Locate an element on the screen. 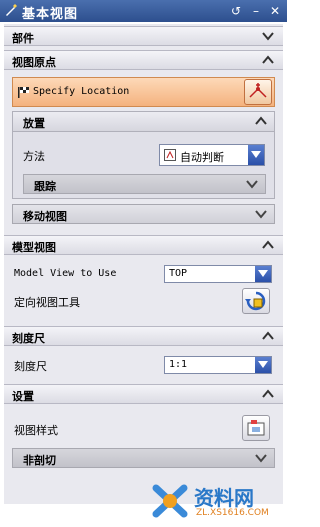  watermark-url: ZL.XS1616.COM is located at coordinates (232, 513).